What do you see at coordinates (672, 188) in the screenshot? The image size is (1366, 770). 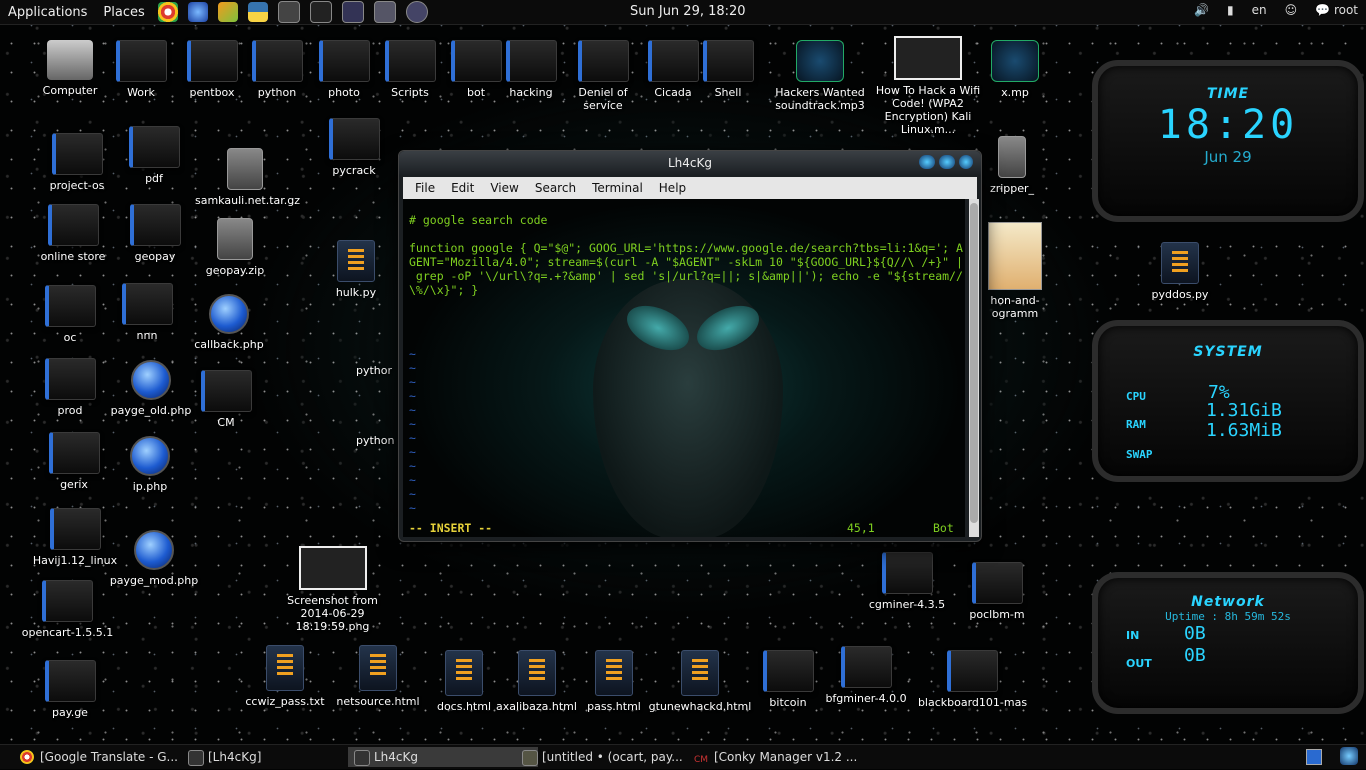 I see `menu-help: Help` at bounding box center [672, 188].